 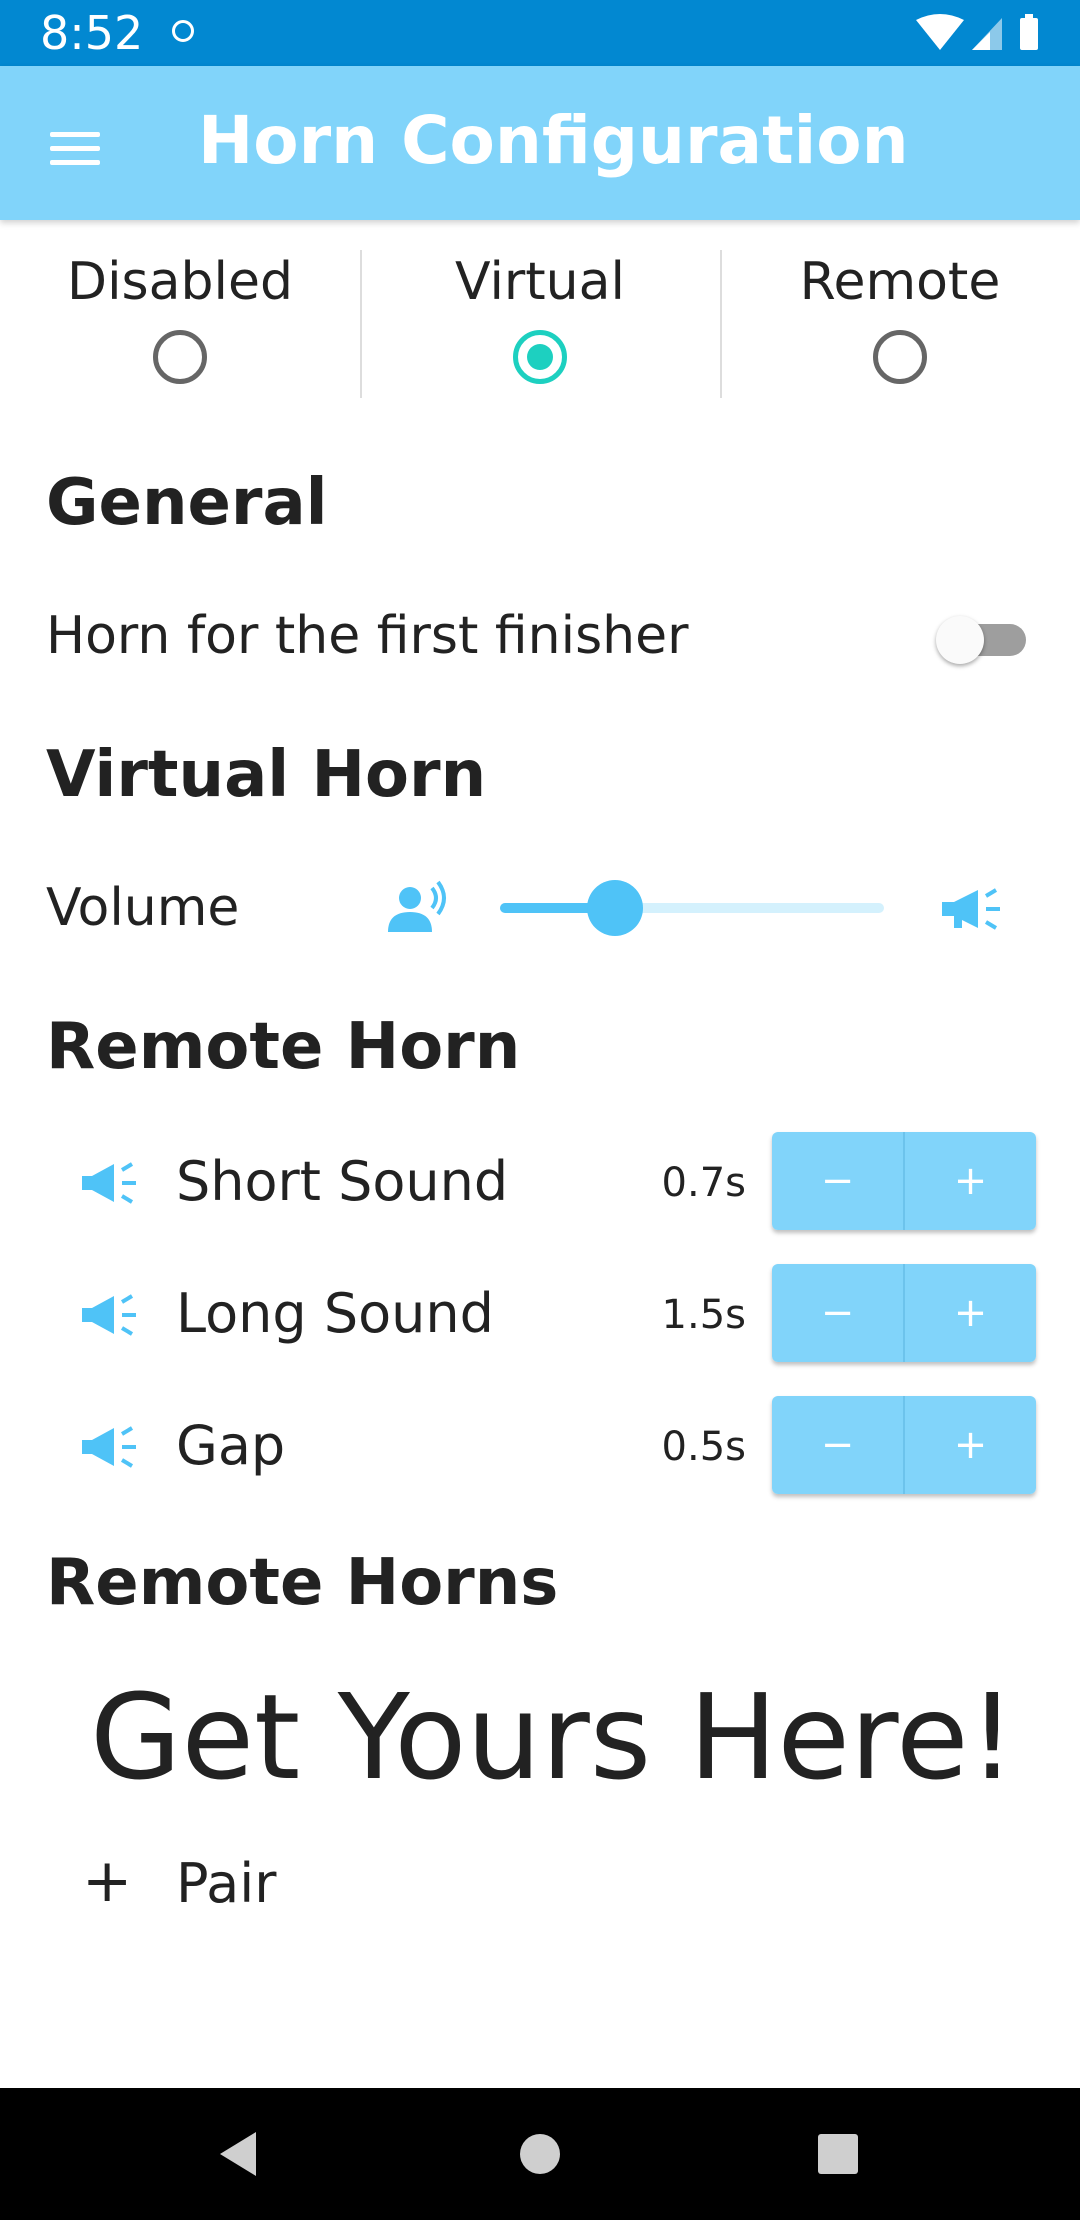 What do you see at coordinates (553, 140) in the screenshot?
I see `page-title: Horn Configuration` at bounding box center [553, 140].